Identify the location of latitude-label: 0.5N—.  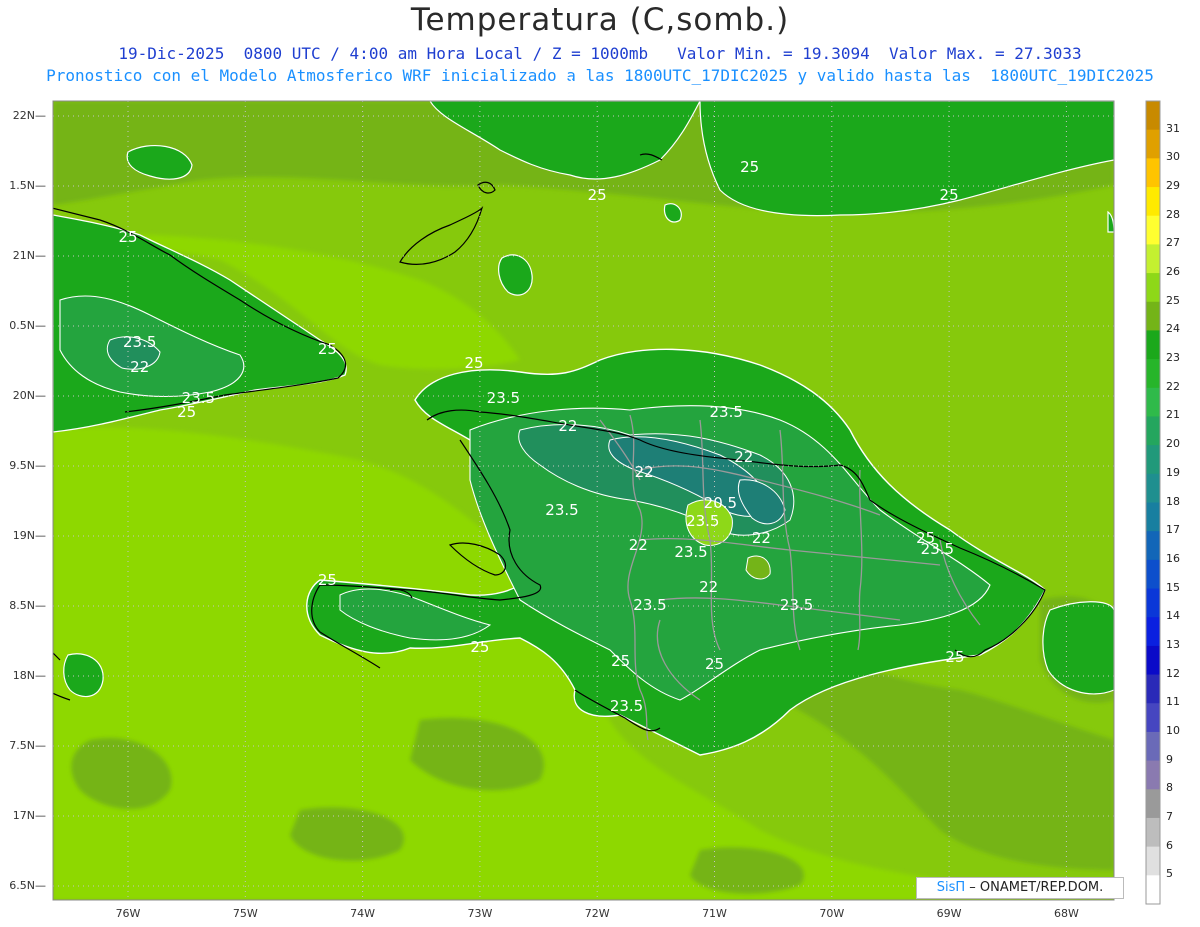
(27, 325).